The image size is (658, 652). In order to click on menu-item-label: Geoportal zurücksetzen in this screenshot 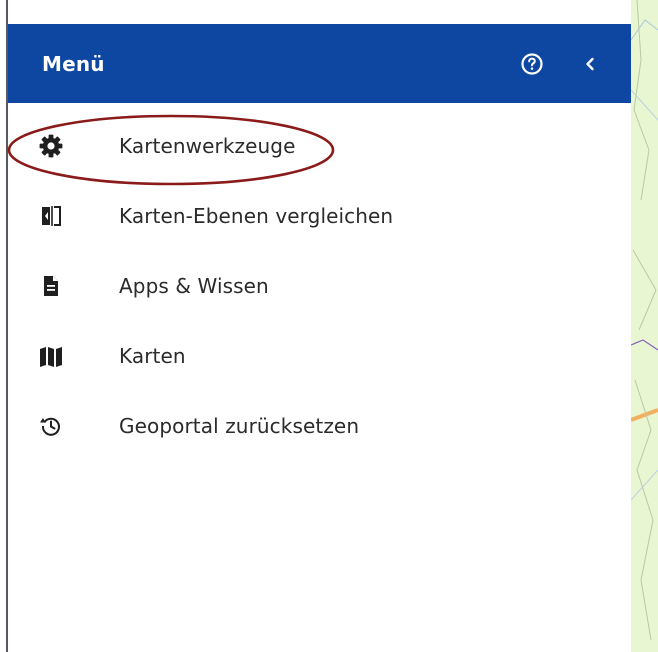, I will do `click(239, 426)`.